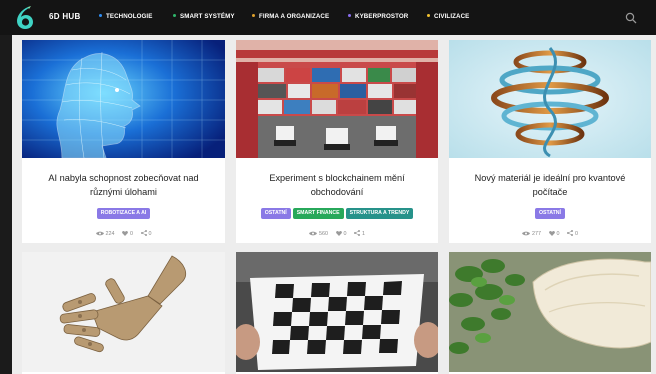  Describe the element at coordinates (25, 18) in the screenshot. I see `6d-logo-icon` at that location.